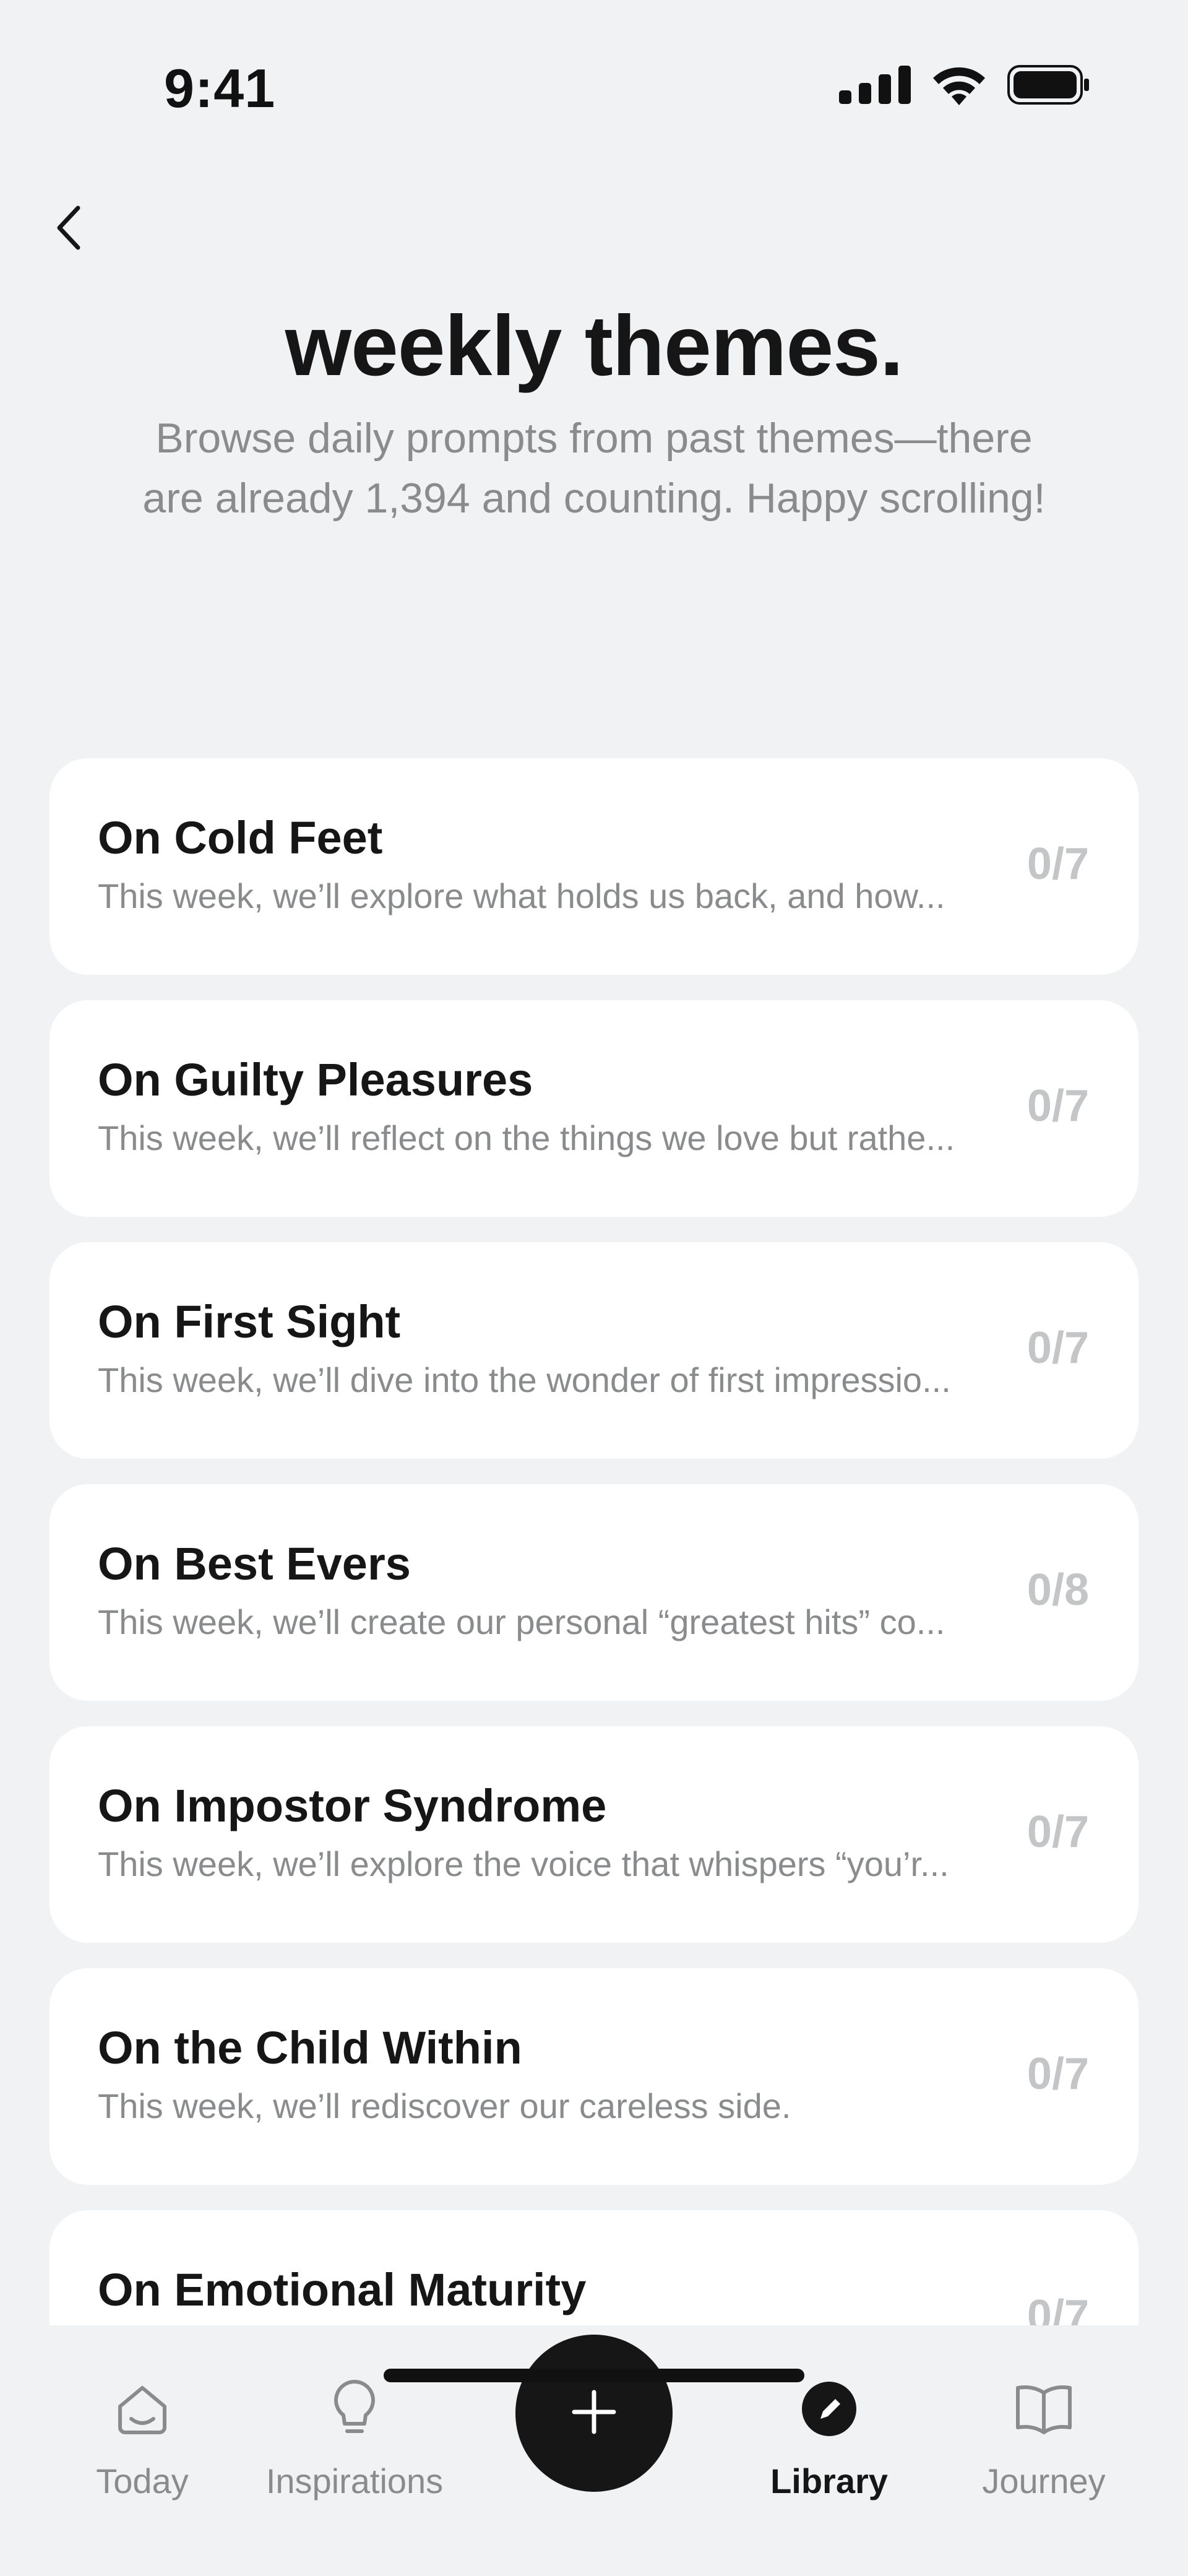 The width and height of the screenshot is (1188, 2576). I want to click on theme-title: On Emotional Maturity, so click(343, 2289).